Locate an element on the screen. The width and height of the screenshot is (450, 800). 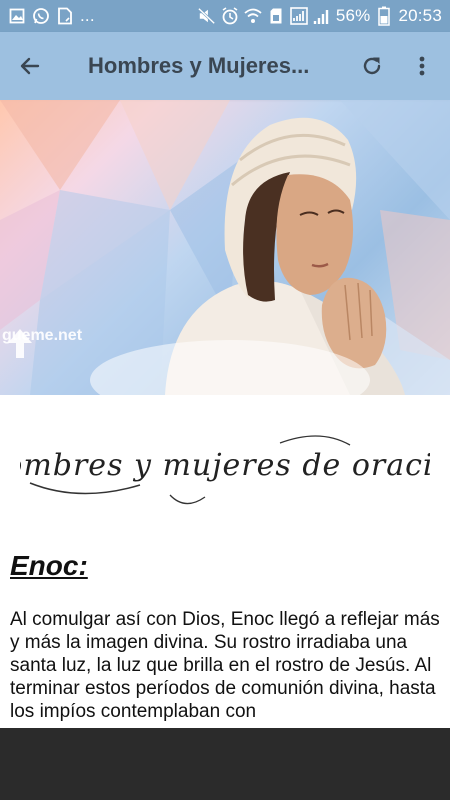
battery-percent: 56% is located at coordinates (353, 15).